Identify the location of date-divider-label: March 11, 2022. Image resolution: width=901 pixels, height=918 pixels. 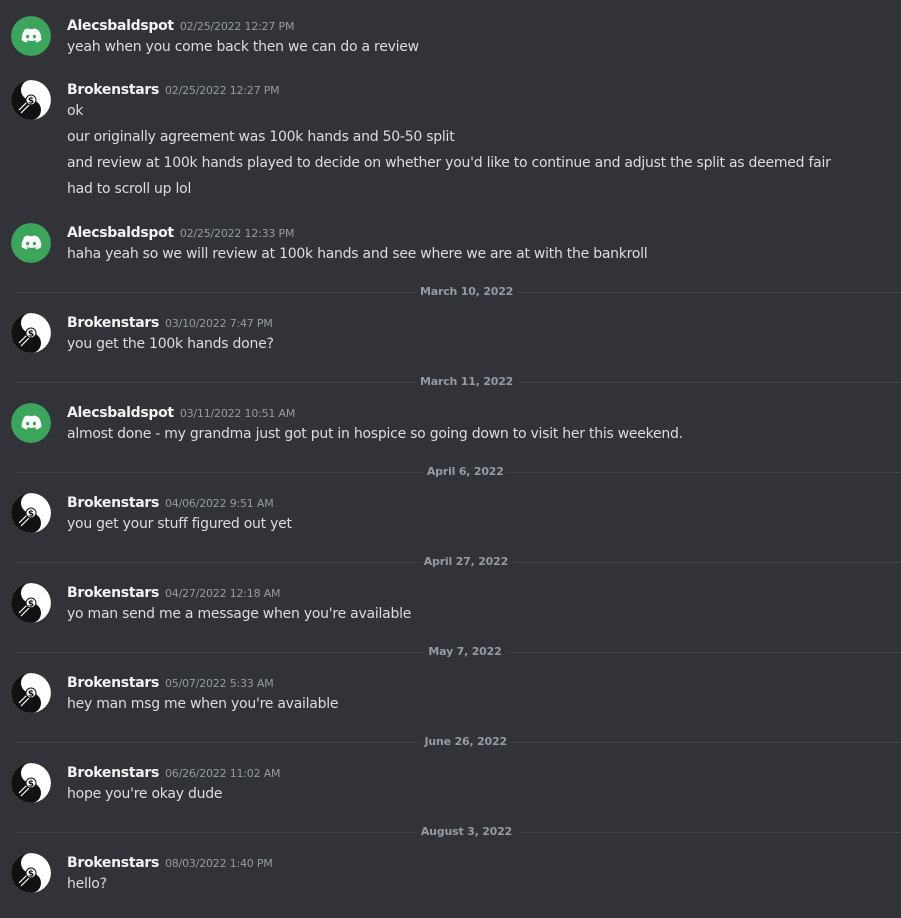
(467, 382).